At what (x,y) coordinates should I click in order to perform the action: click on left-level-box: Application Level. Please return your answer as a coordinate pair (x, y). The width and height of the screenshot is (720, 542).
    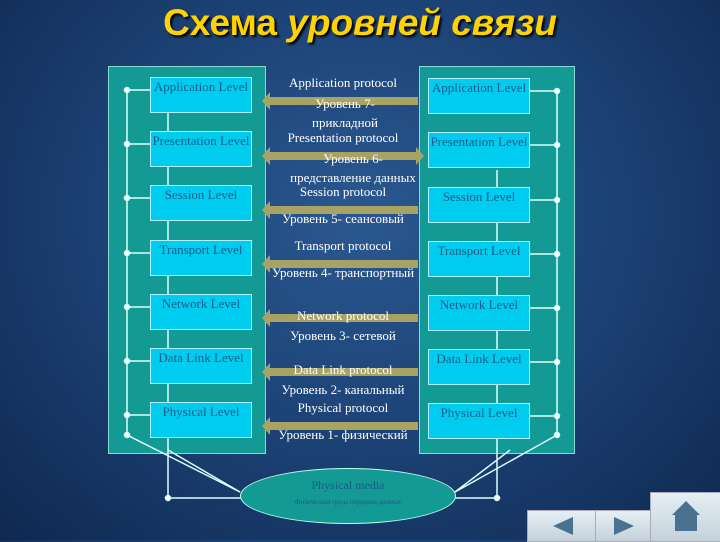
    Looking at the image, I should click on (201, 95).